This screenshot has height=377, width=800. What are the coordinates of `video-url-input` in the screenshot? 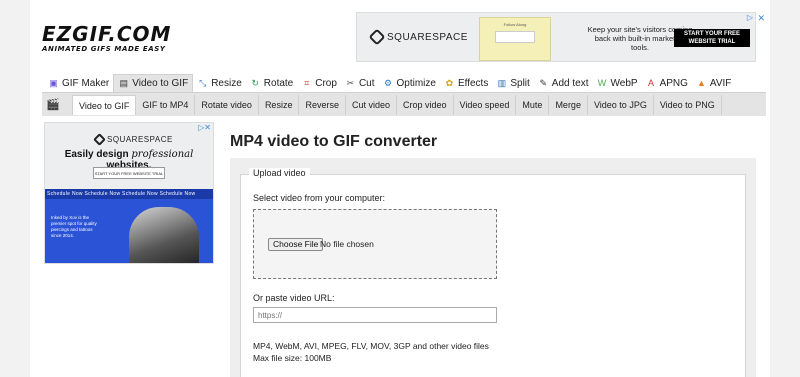 It's located at (375, 315).